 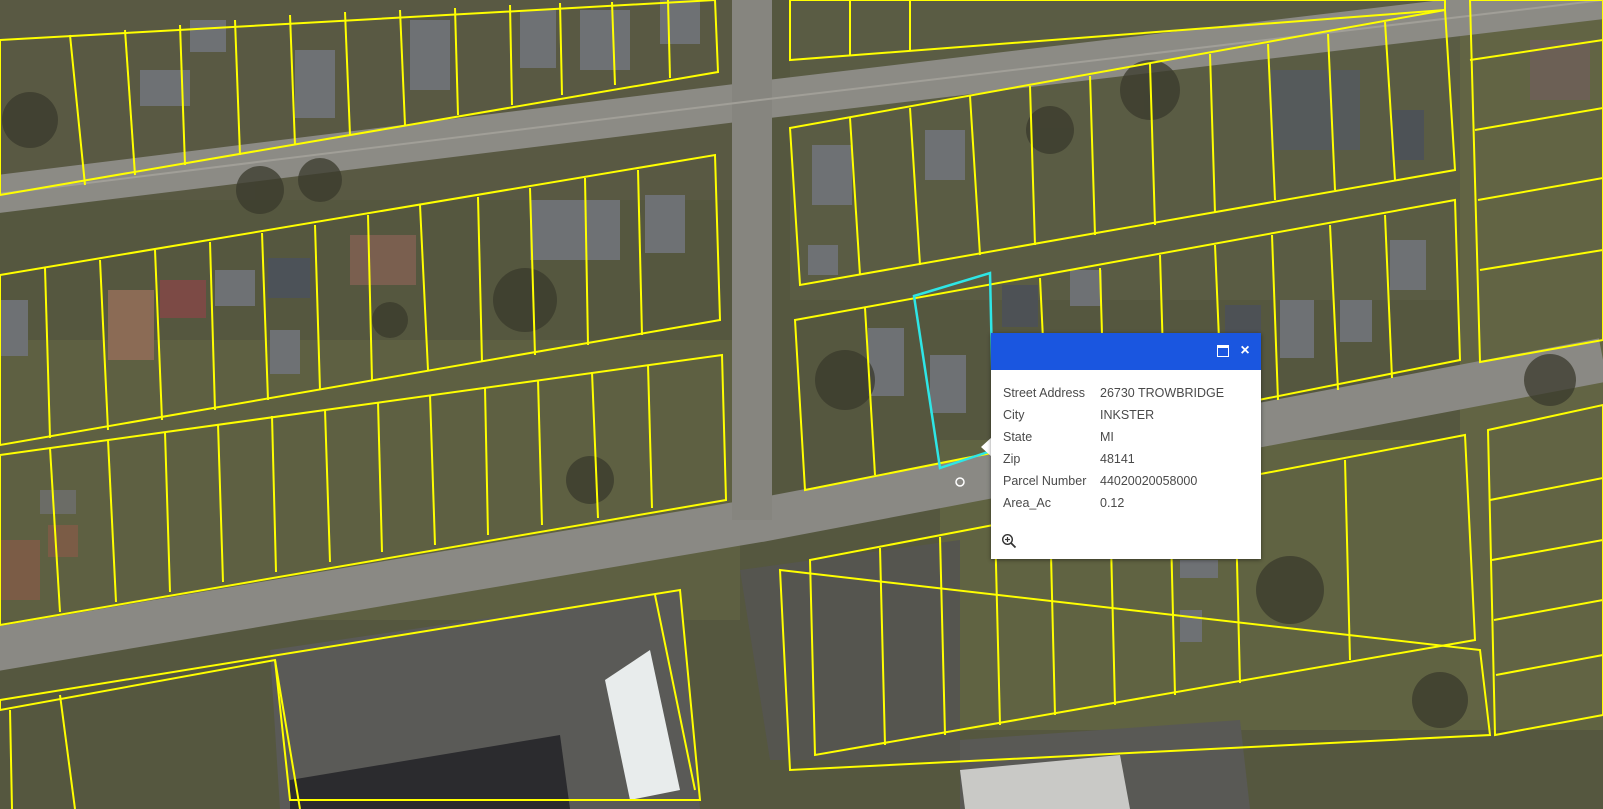 What do you see at coordinates (1009, 541) in the screenshot?
I see `zoom-in-icon` at bounding box center [1009, 541].